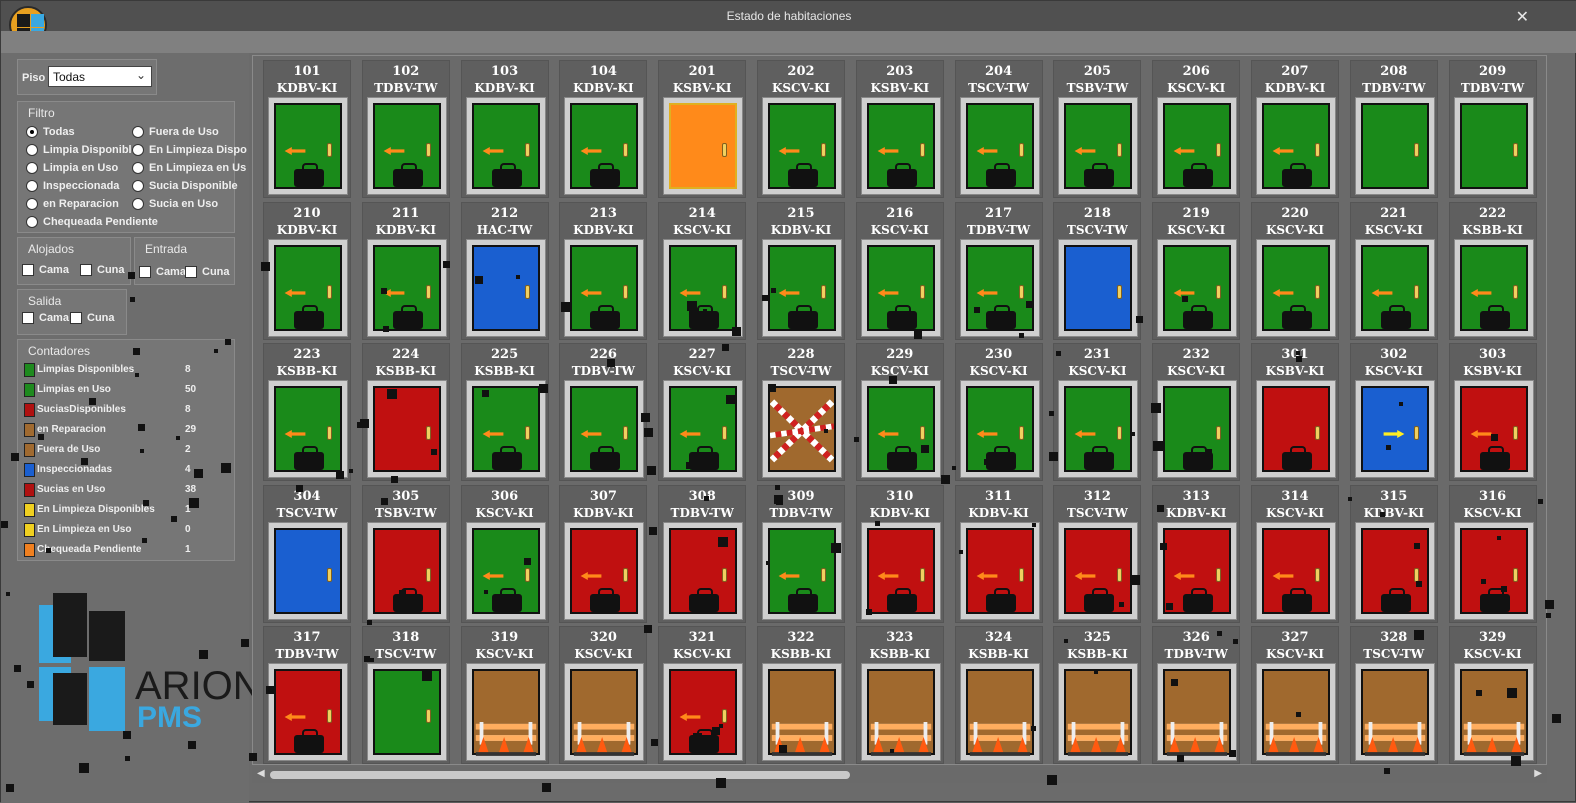 This screenshot has width=1576, height=803. Describe the element at coordinates (405, 412) in the screenshot. I see `room-tile-224: 224 KSBB-KI` at that location.